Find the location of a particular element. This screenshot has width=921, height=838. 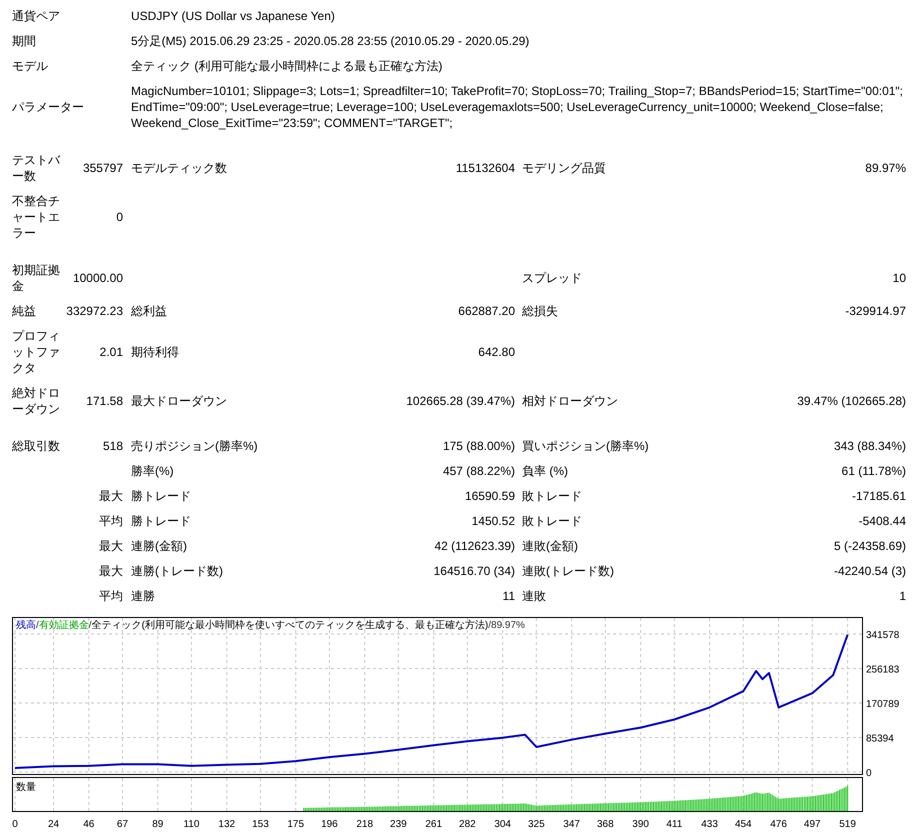

stat-label: 負率 (%) is located at coordinates (545, 471).